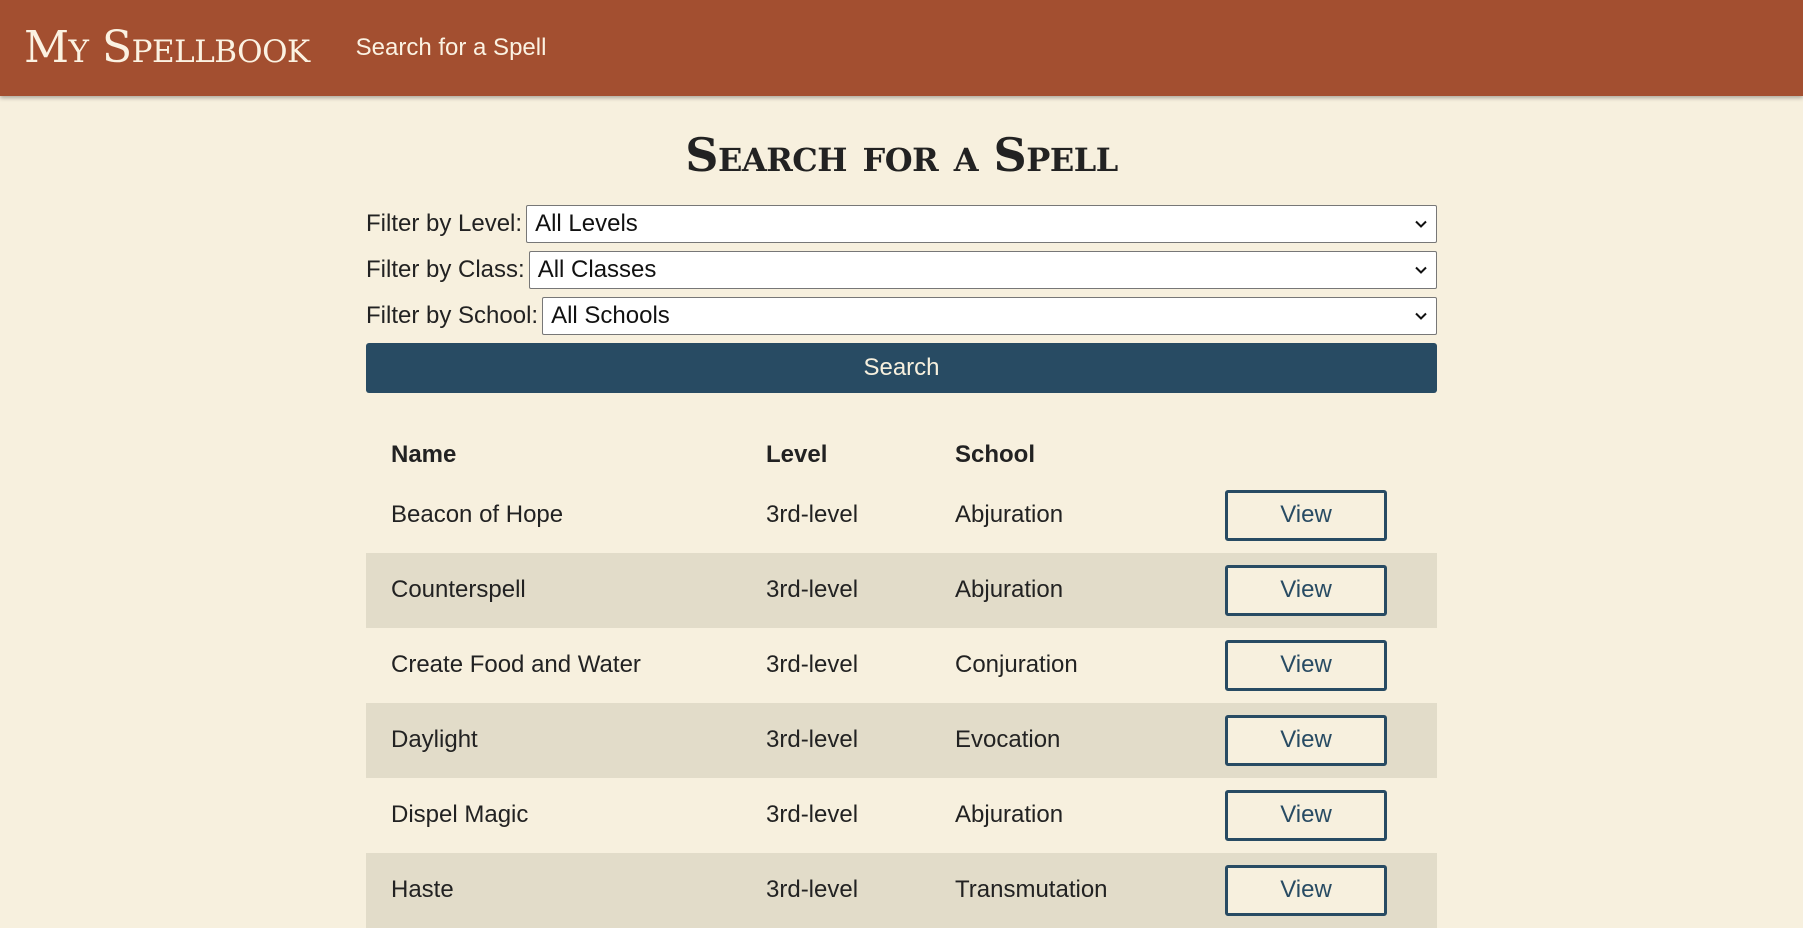 The height and width of the screenshot is (928, 1803). Describe the element at coordinates (1016, 665) in the screenshot. I see `spell-school: Conjuration` at that location.